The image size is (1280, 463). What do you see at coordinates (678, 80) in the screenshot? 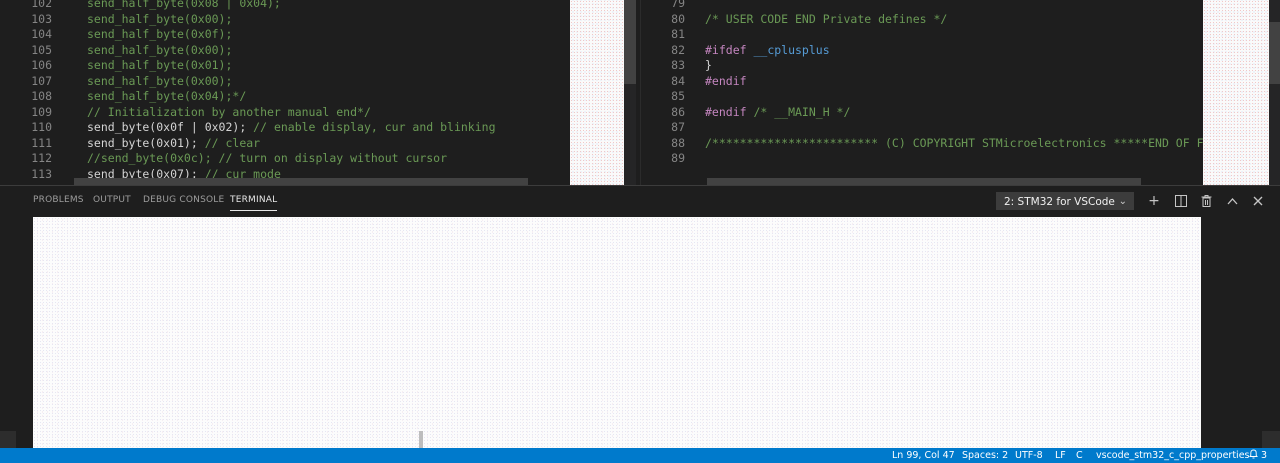
I see `line-number: 84` at bounding box center [678, 80].